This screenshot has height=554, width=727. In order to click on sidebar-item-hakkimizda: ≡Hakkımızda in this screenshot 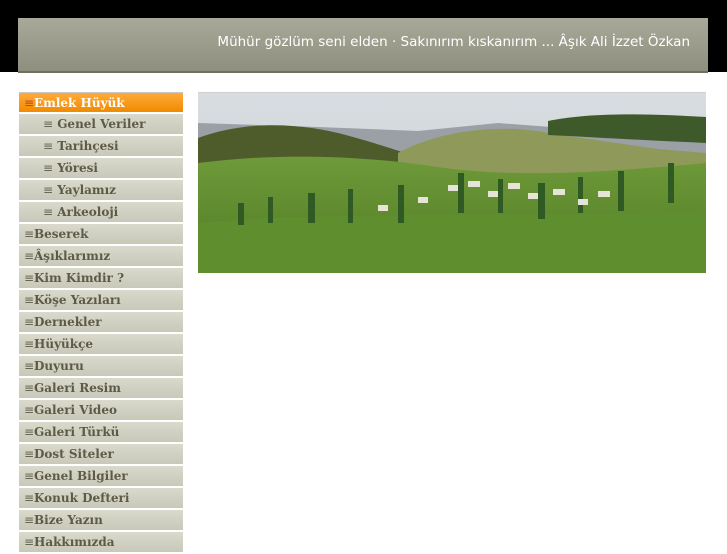, I will do `click(101, 542)`.